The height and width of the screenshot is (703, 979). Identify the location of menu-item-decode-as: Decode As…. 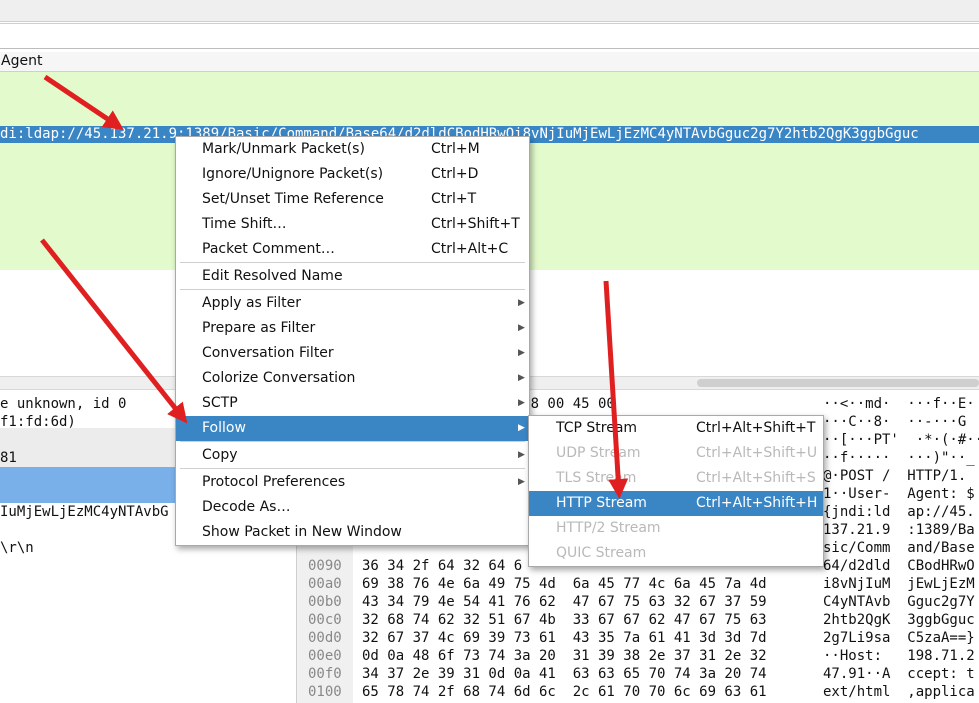
(352, 507).